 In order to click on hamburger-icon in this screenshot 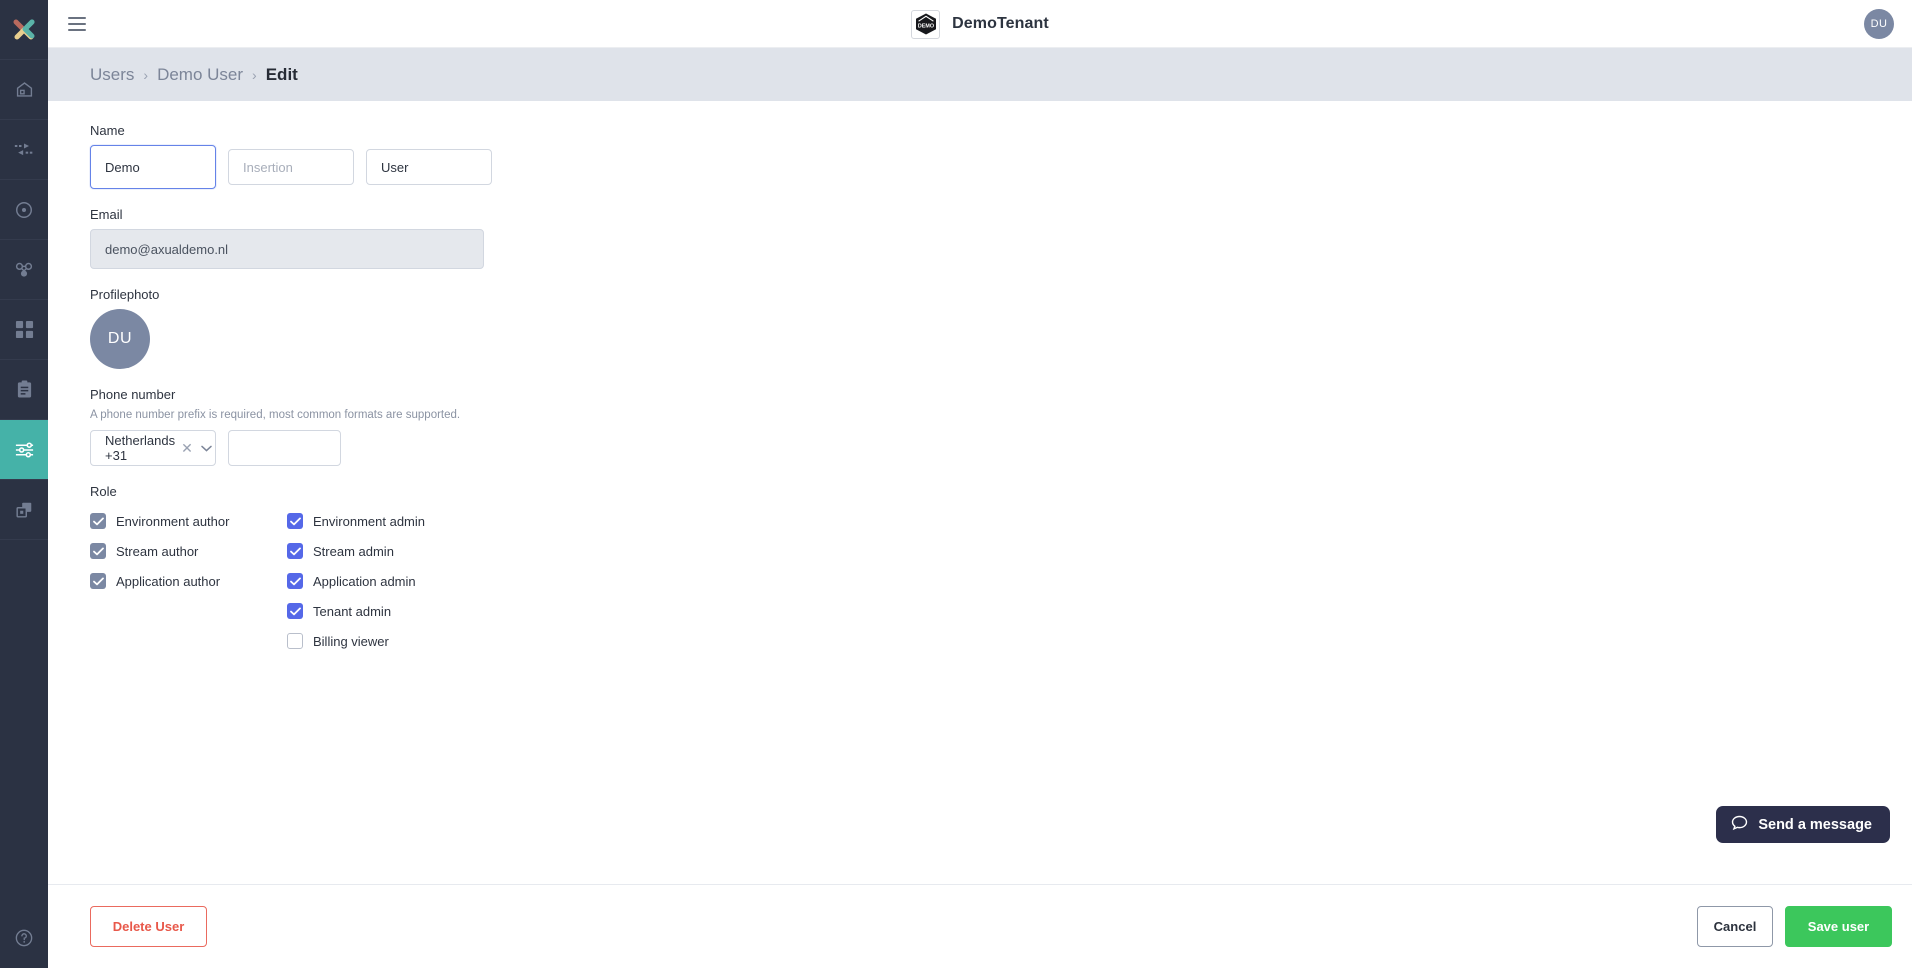, I will do `click(77, 24)`.